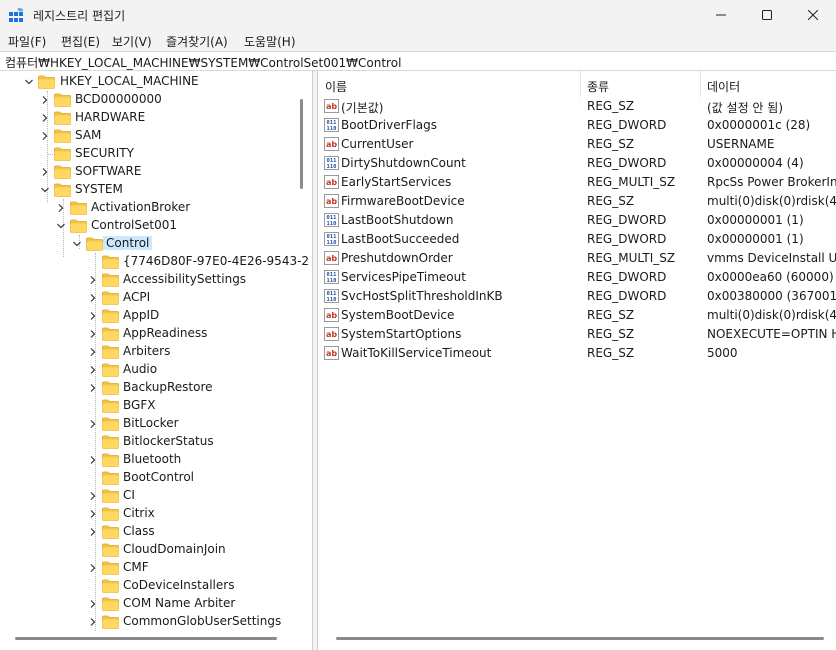 The height and width of the screenshot is (650, 836). I want to click on tree-node: ActivationBroker, so click(148, 208).